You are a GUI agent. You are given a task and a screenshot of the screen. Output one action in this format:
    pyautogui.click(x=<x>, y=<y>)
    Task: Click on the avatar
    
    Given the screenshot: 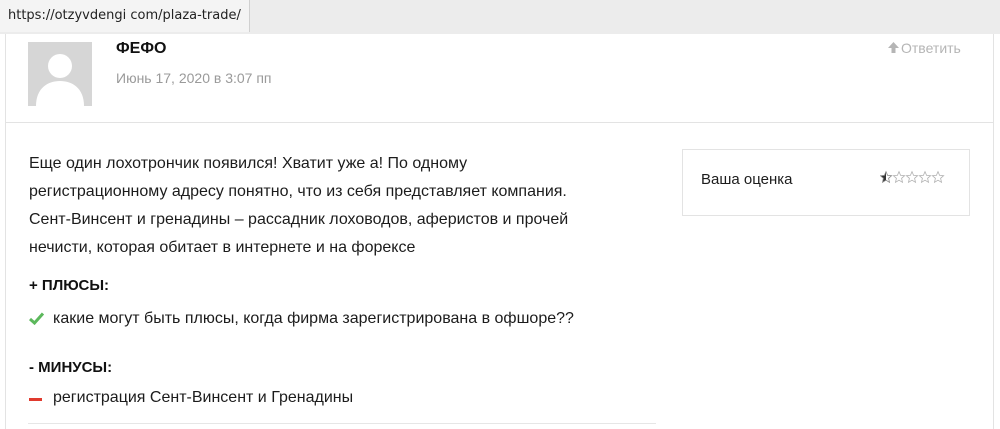 What is the action you would take?
    pyautogui.click(x=60, y=74)
    